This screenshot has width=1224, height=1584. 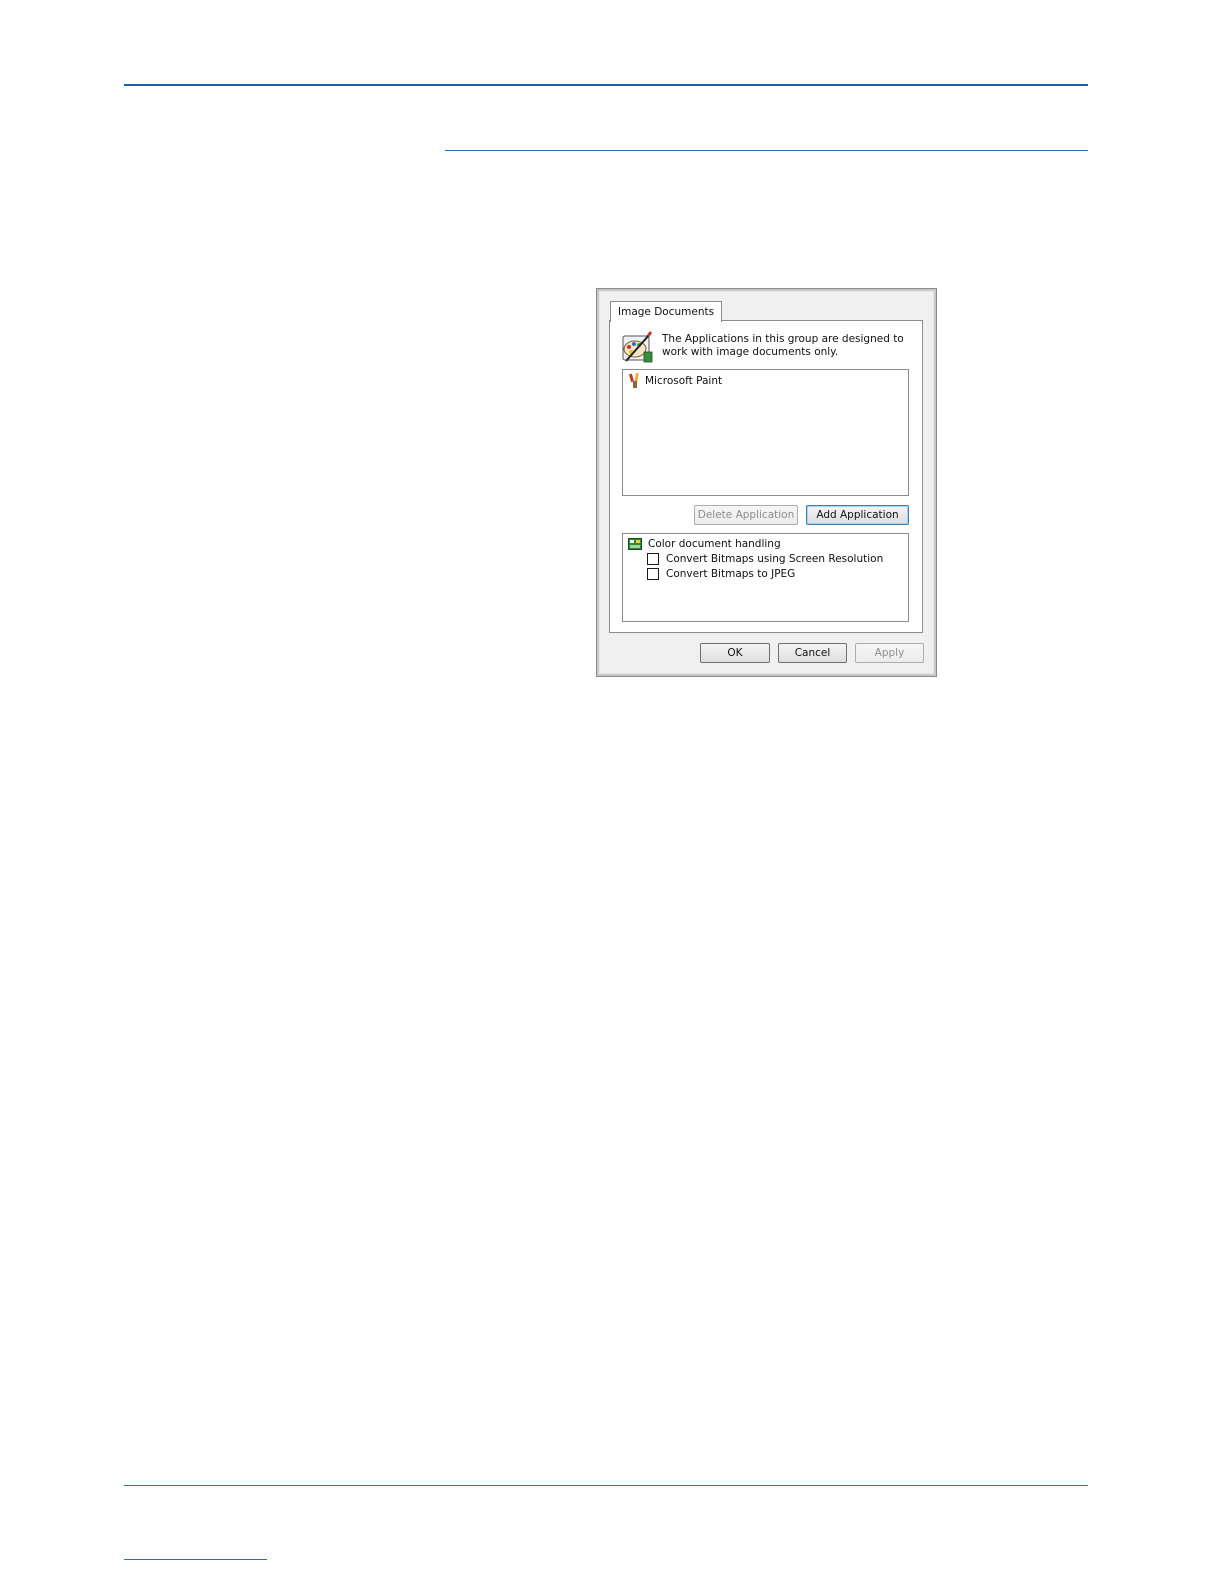 I want to click on cancel-button: Cancel, so click(x=812, y=653).